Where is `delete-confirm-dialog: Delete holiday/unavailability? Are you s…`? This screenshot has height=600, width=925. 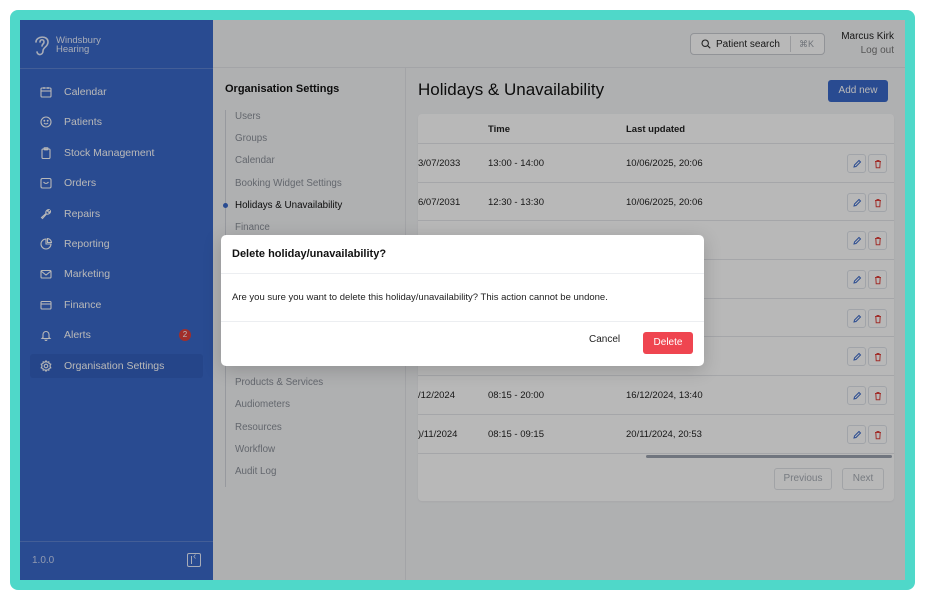
delete-confirm-dialog: Delete holiday/unavailability? Are you s… is located at coordinates (462, 300).